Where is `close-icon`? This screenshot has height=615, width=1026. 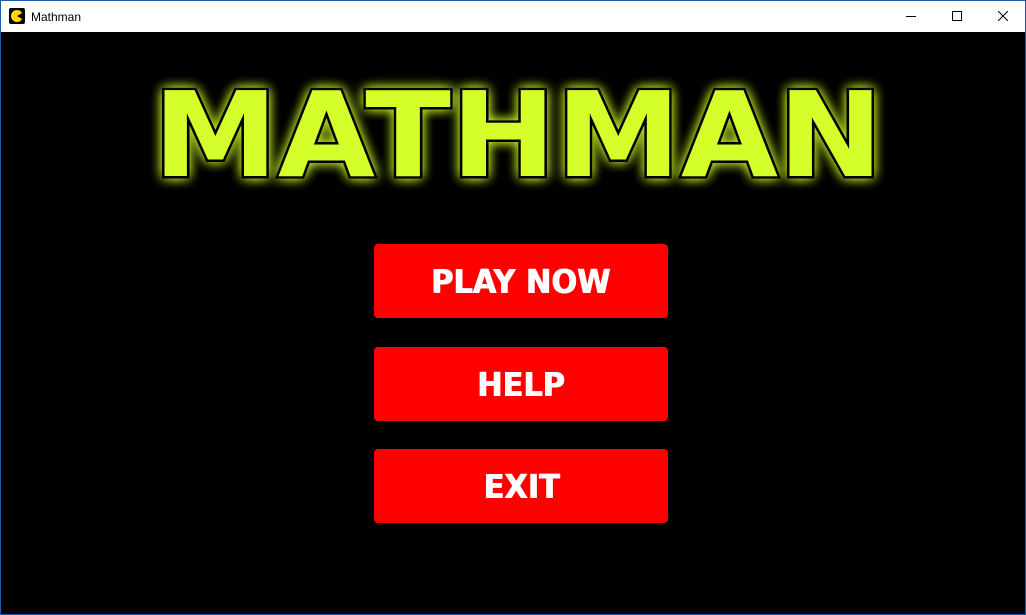 close-icon is located at coordinates (1003, 17).